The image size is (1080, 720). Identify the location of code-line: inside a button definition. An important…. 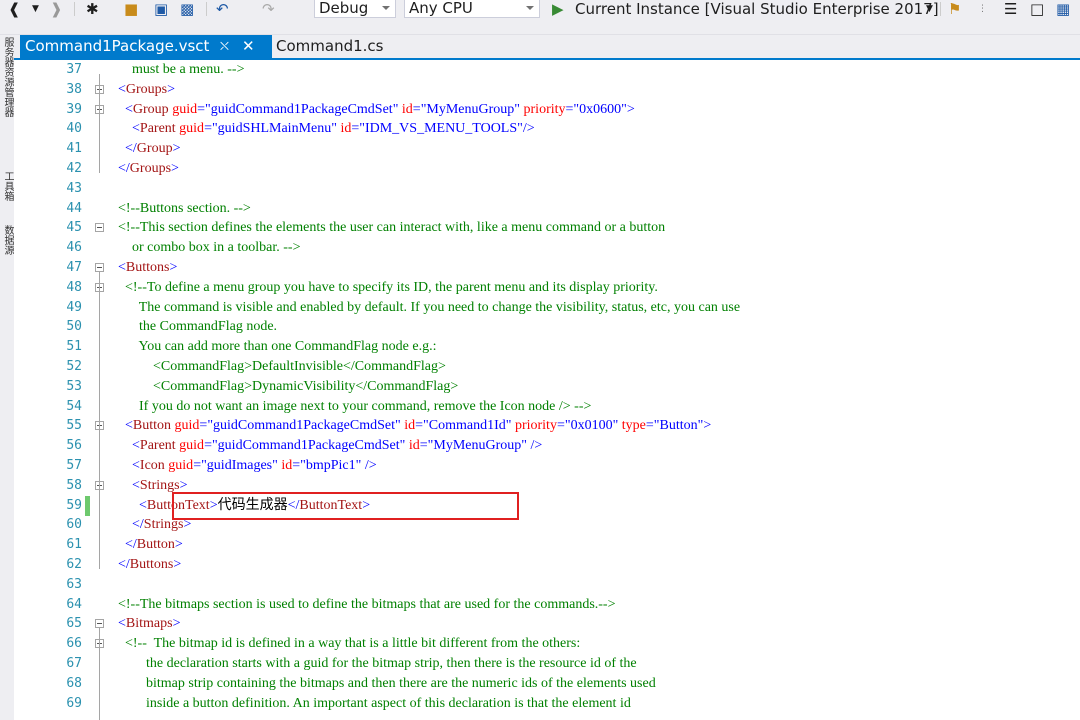
(367, 704).